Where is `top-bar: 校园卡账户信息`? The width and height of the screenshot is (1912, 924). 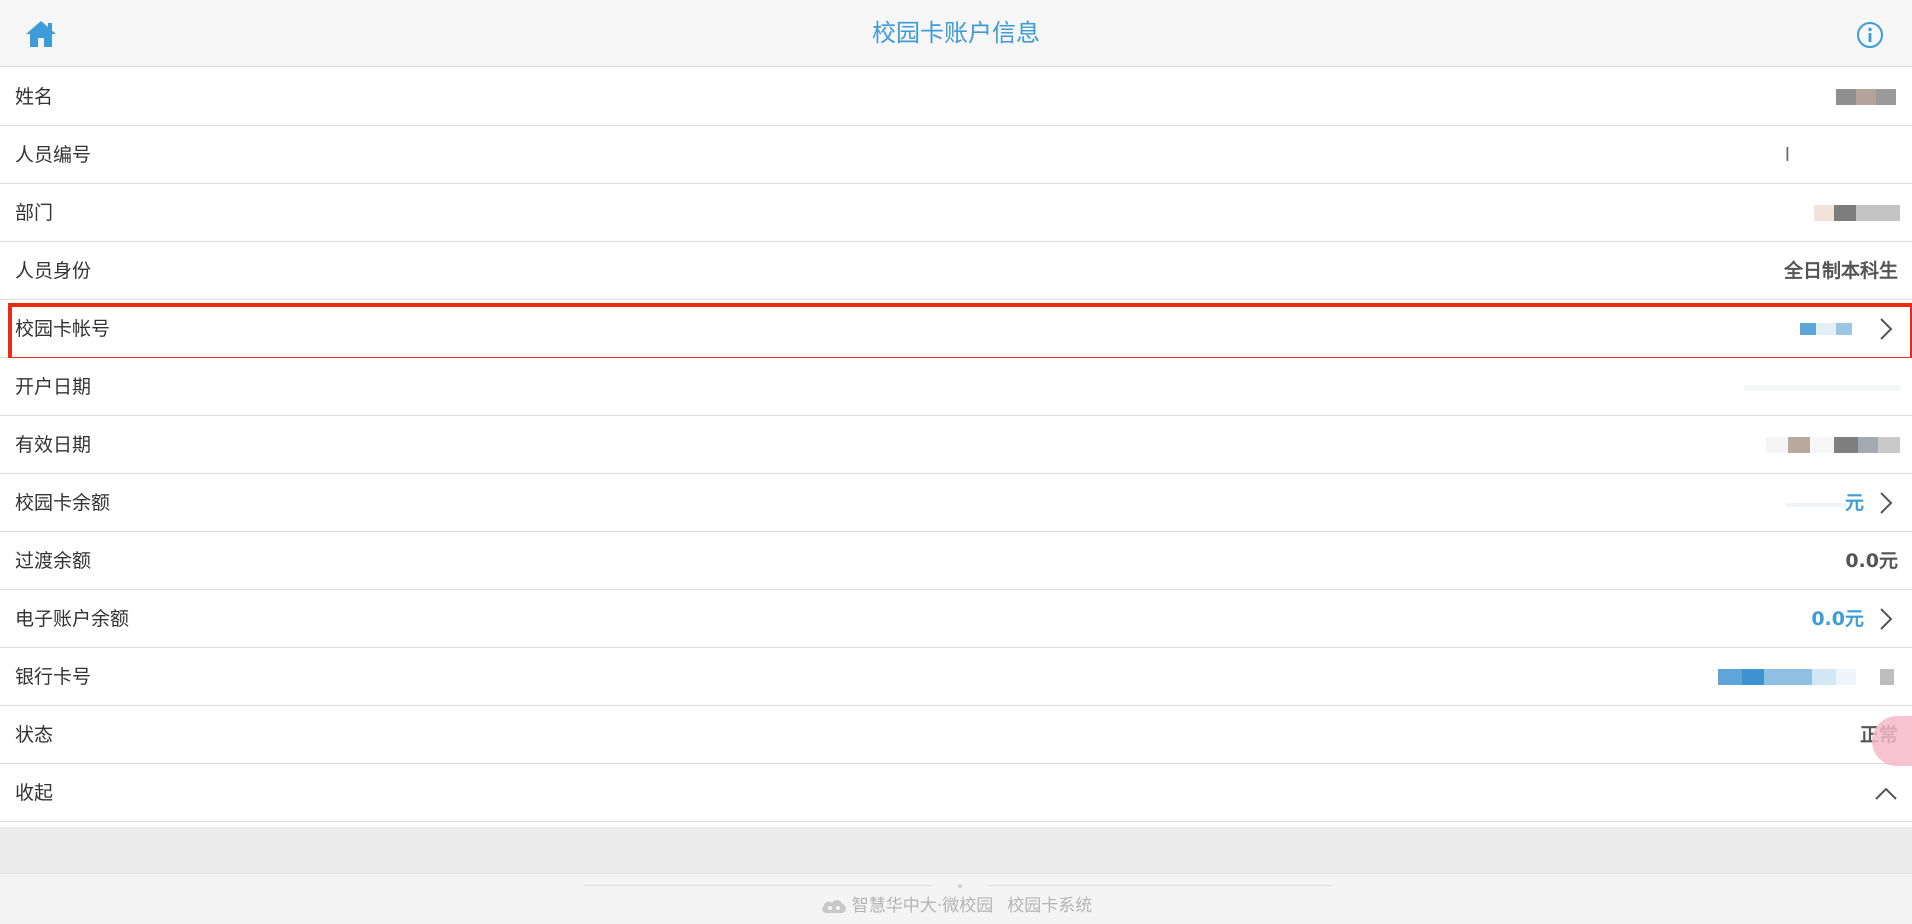
top-bar: 校园卡账户信息 is located at coordinates (956, 33).